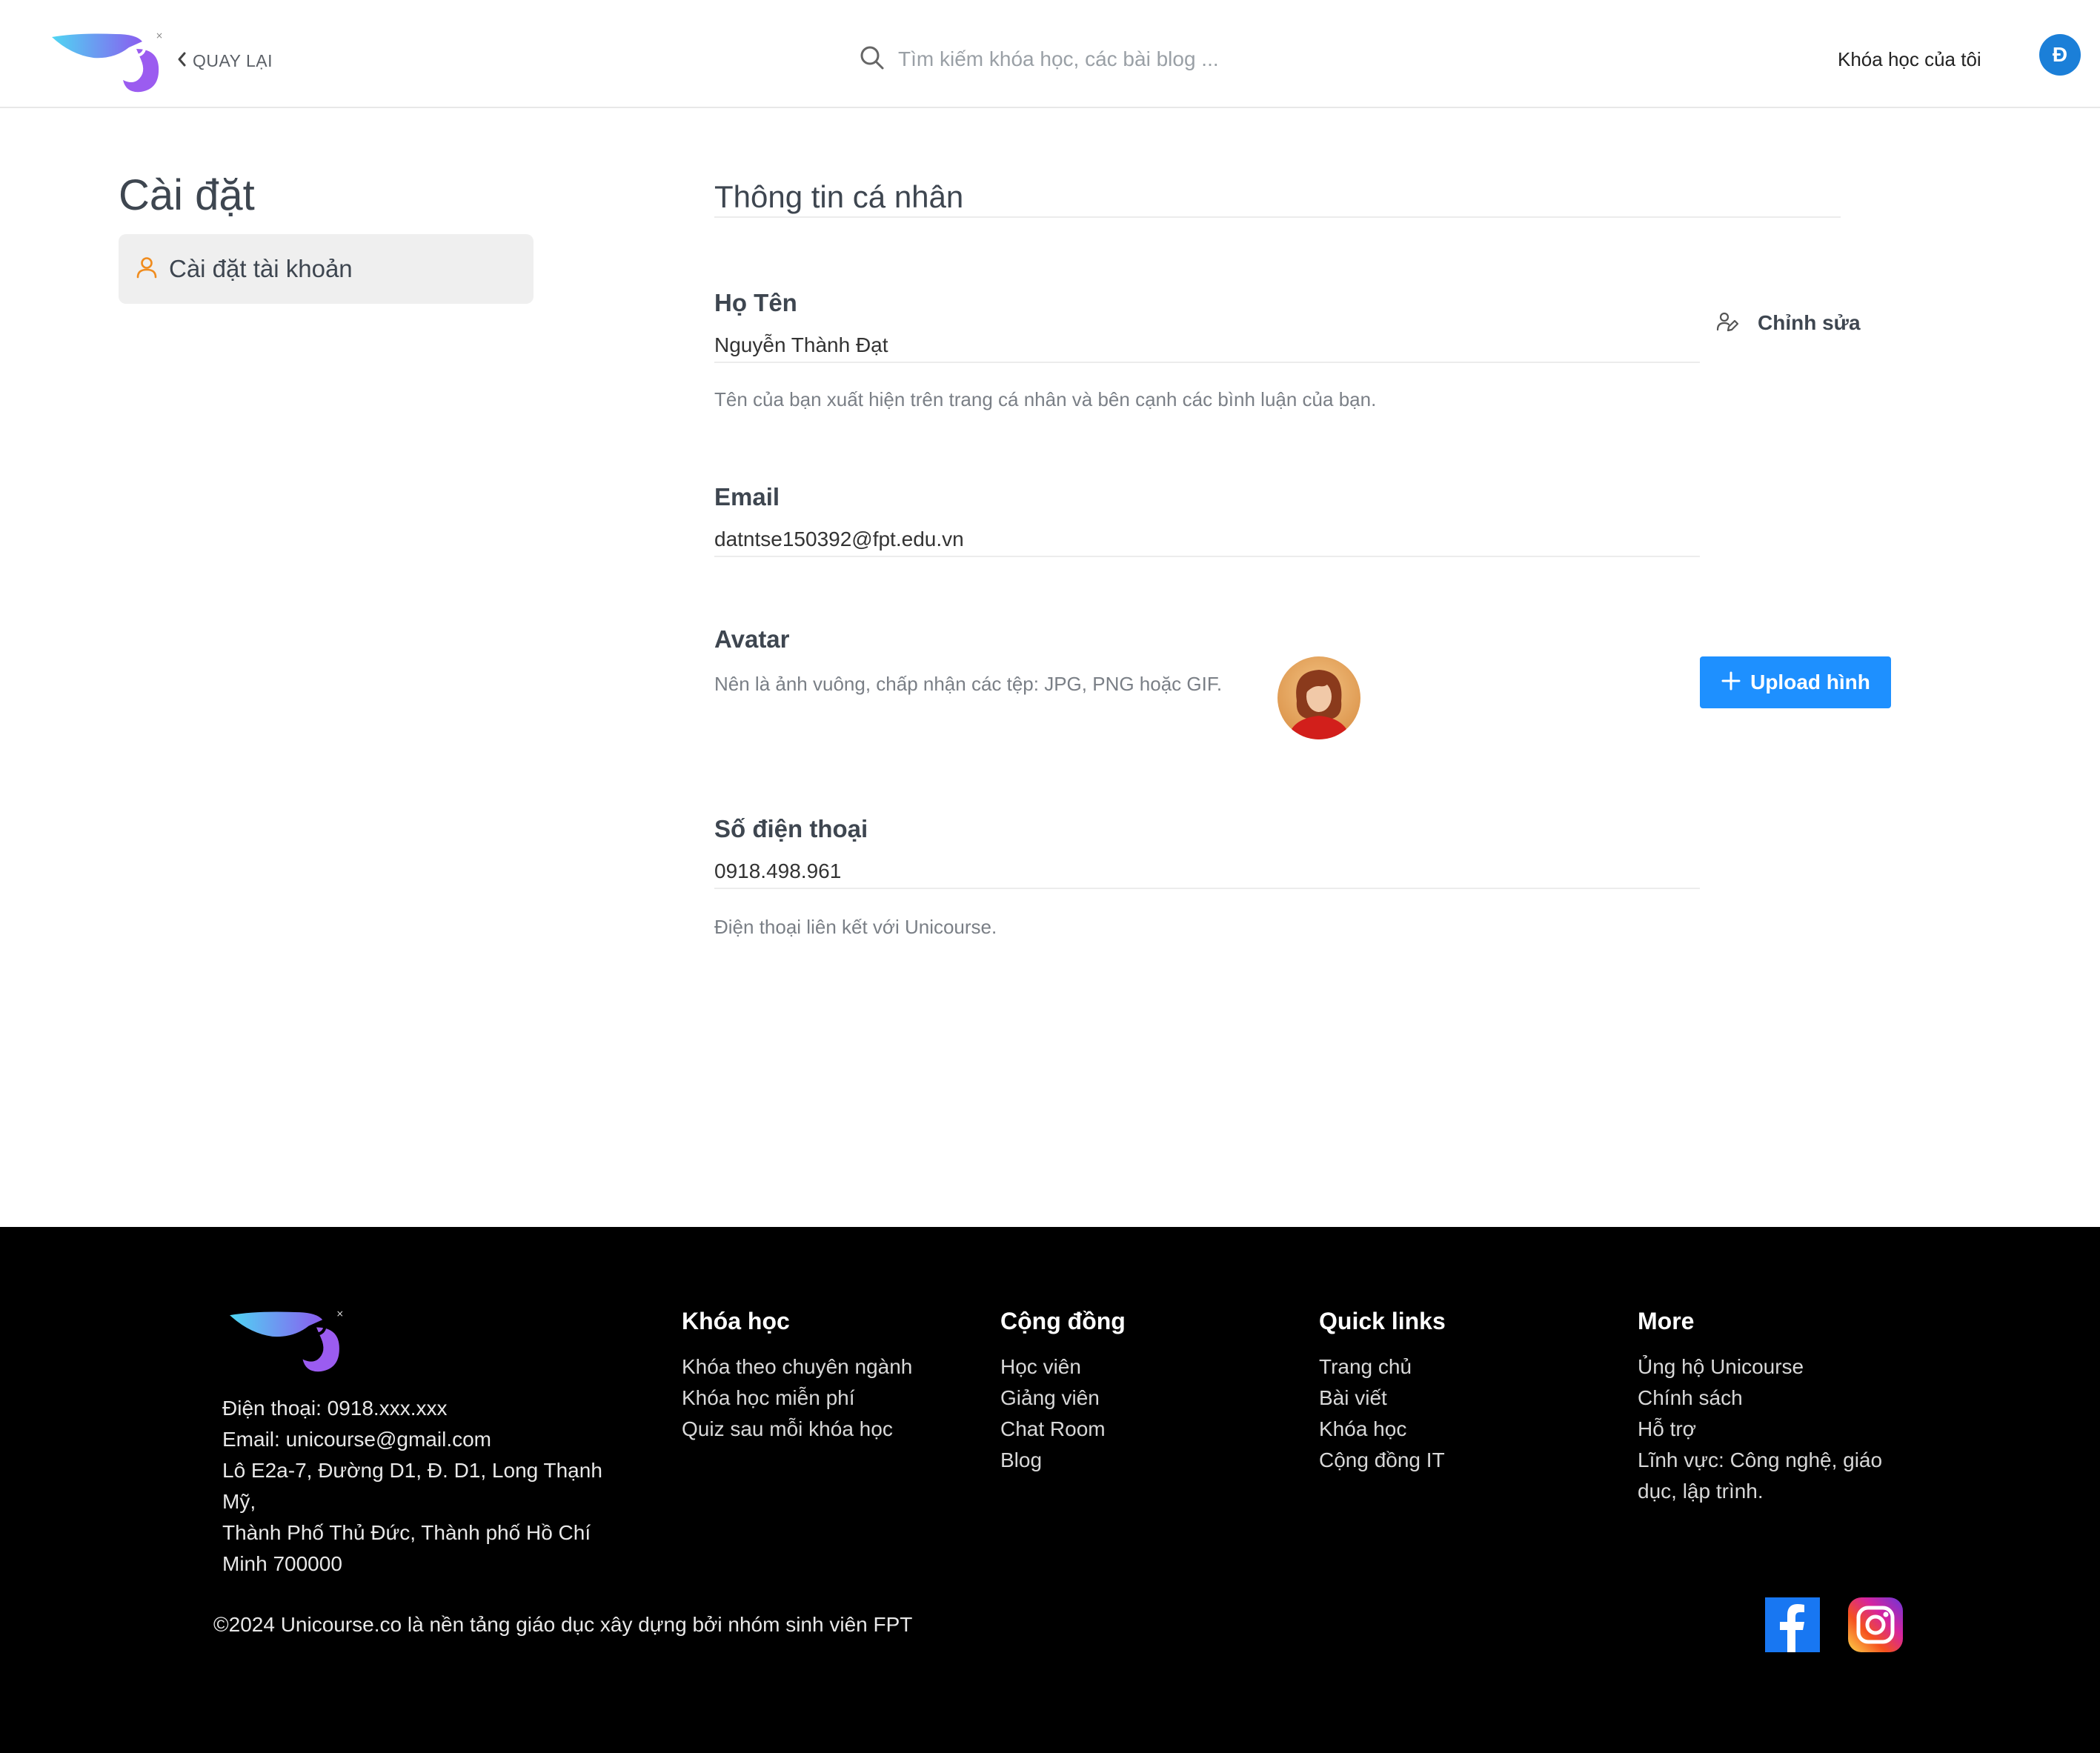  Describe the element at coordinates (1207, 873) in the screenshot. I see `phone-field` at that location.